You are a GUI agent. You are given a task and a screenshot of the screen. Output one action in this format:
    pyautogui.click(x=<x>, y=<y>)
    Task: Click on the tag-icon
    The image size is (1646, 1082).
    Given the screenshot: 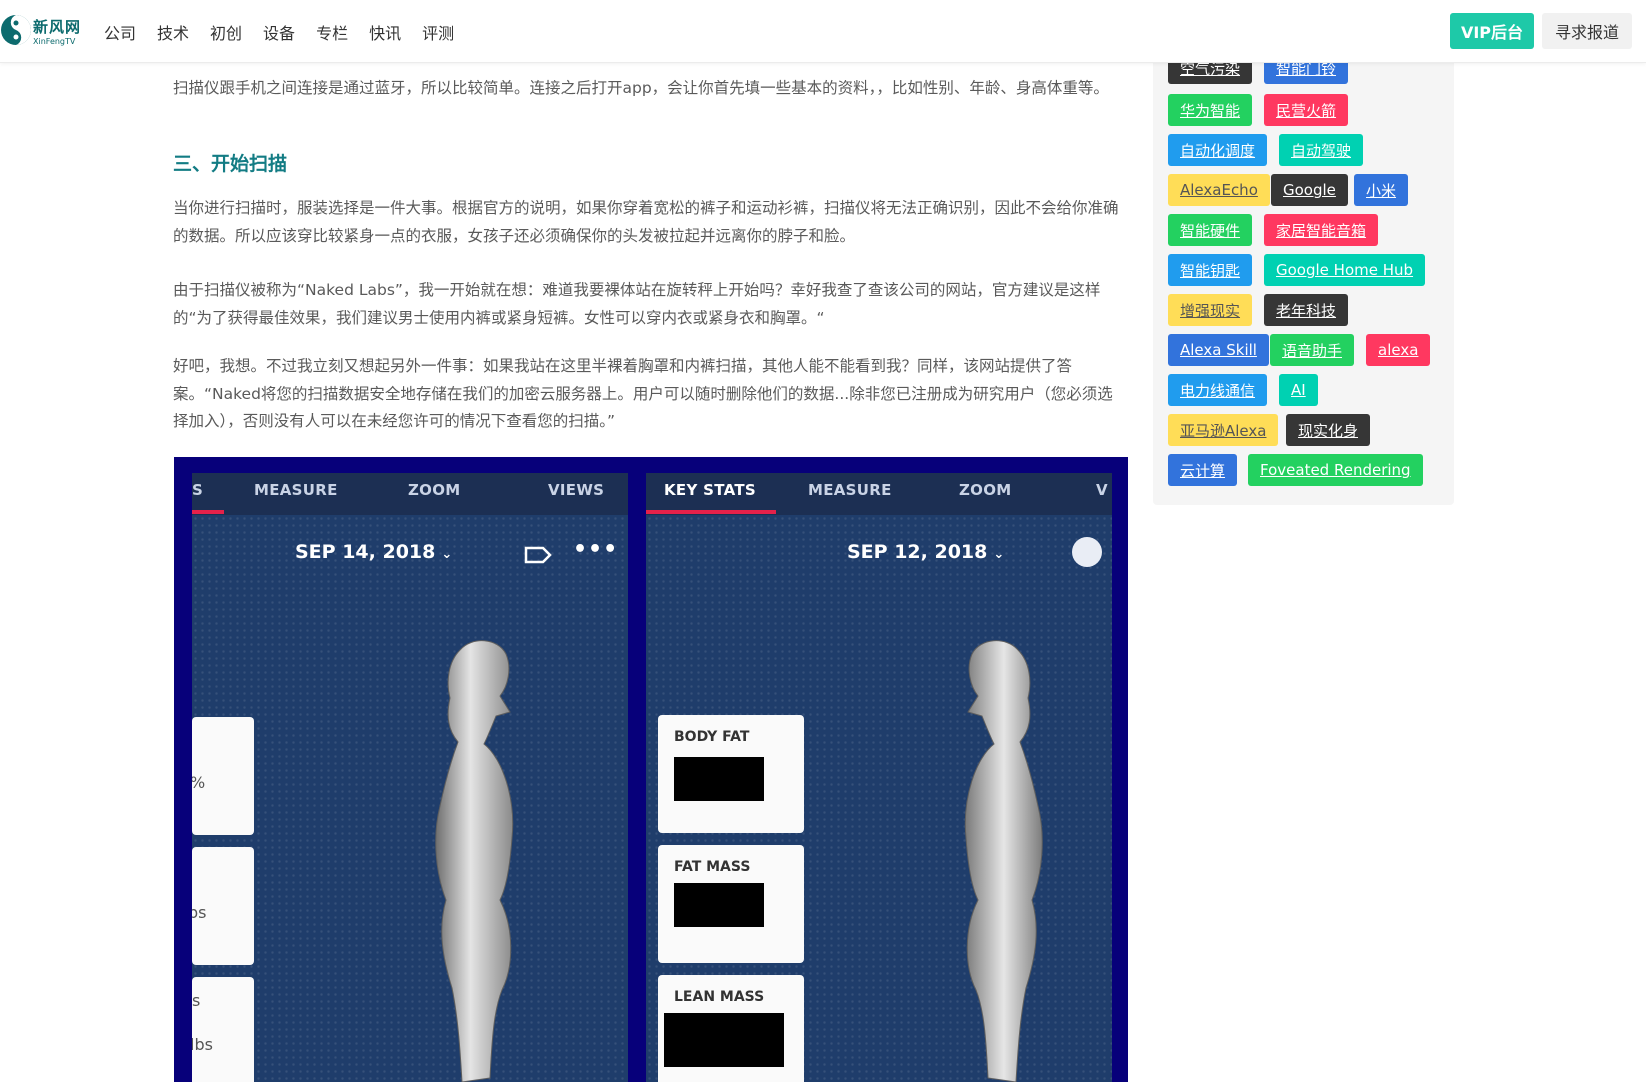 What is the action you would take?
    pyautogui.click(x=538, y=555)
    